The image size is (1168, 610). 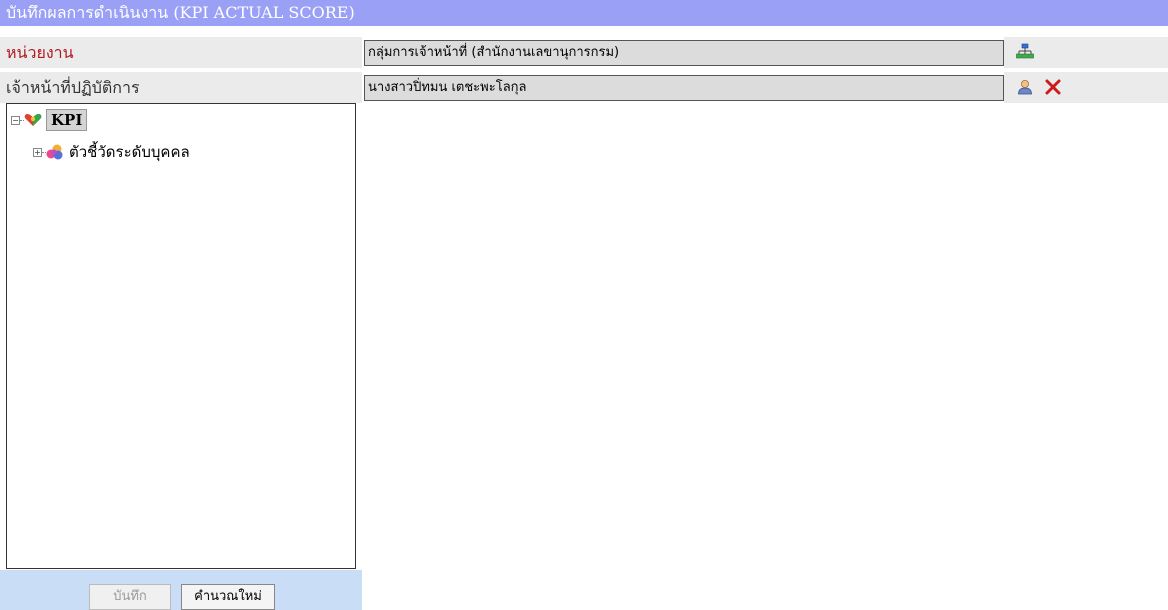 What do you see at coordinates (228, 597) in the screenshot?
I see `recalculate-button: คำนวณใหม่` at bounding box center [228, 597].